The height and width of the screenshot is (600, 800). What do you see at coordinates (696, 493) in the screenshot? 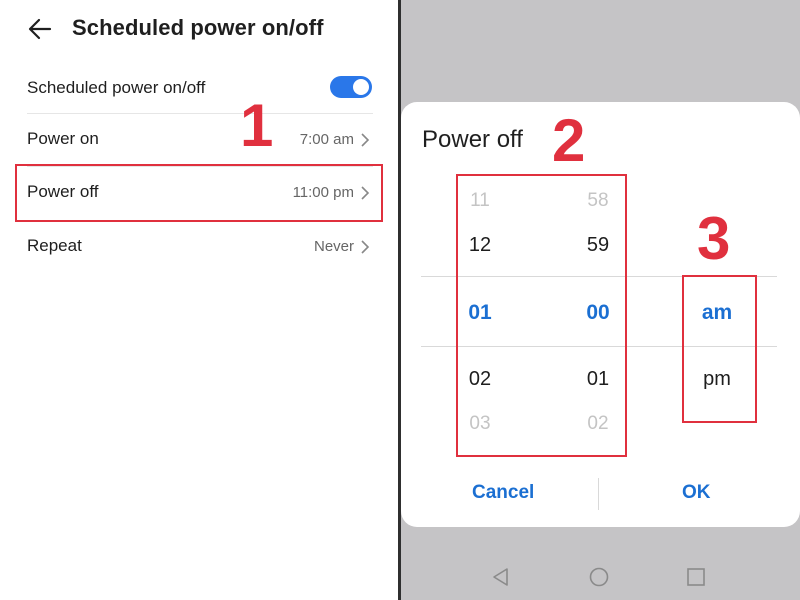
I see `ok-button: OK` at bounding box center [696, 493].